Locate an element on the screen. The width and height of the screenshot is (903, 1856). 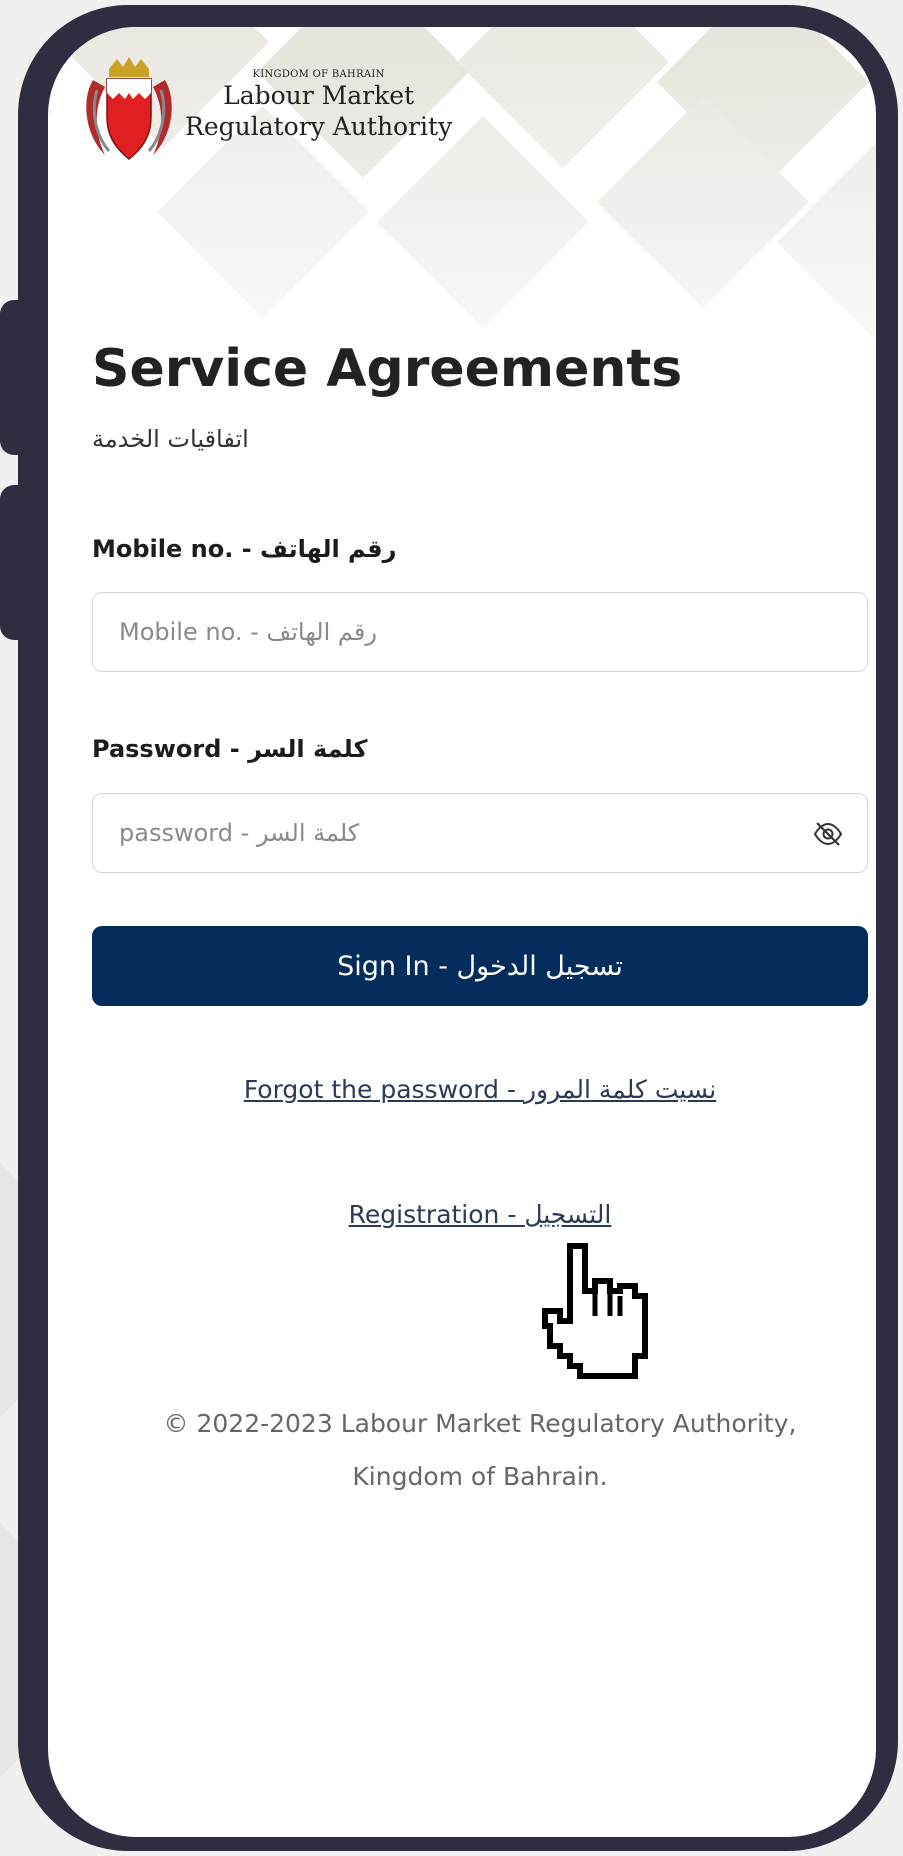
logo-name-line1: Labour Market is located at coordinates (319, 95).